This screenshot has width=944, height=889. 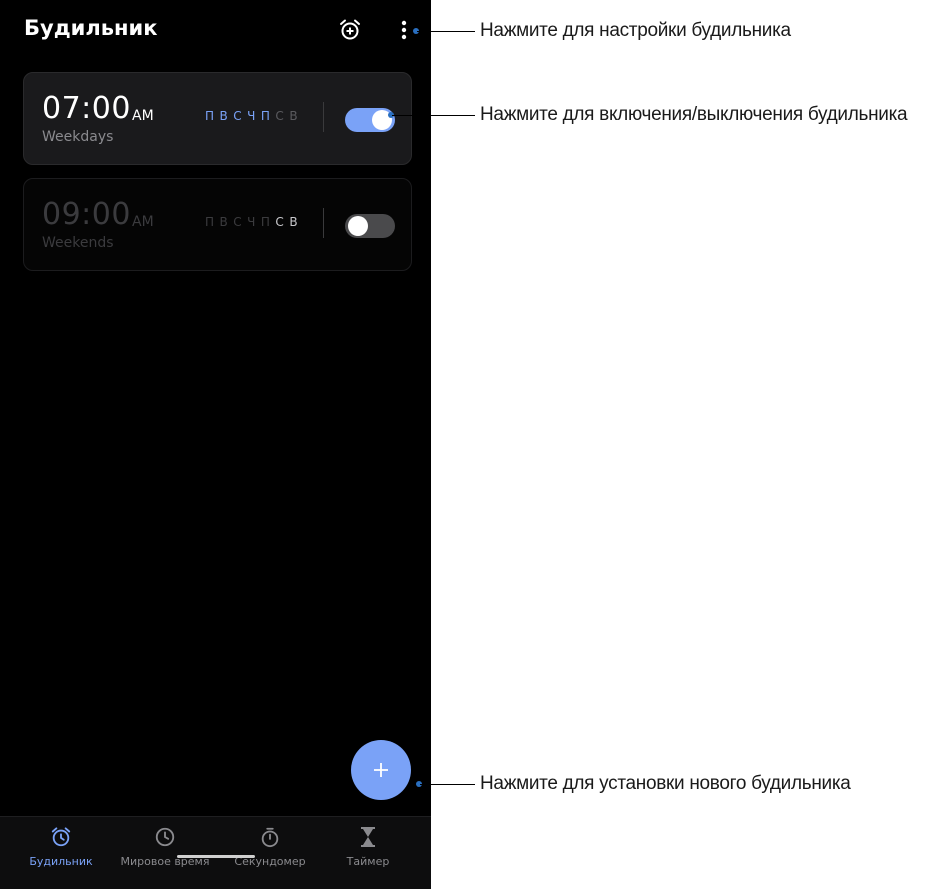 I want to click on nav-label: Будильник, so click(x=61, y=861).